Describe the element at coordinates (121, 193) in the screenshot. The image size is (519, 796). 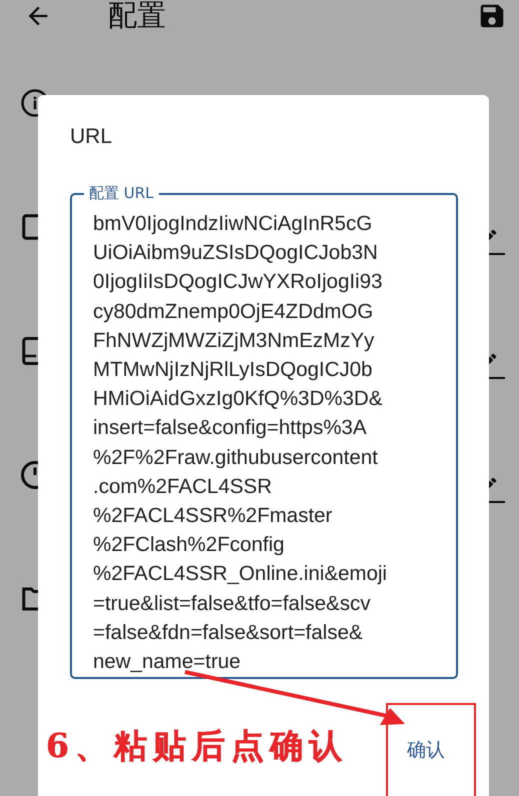
I see `field-label: 配置 URL` at that location.